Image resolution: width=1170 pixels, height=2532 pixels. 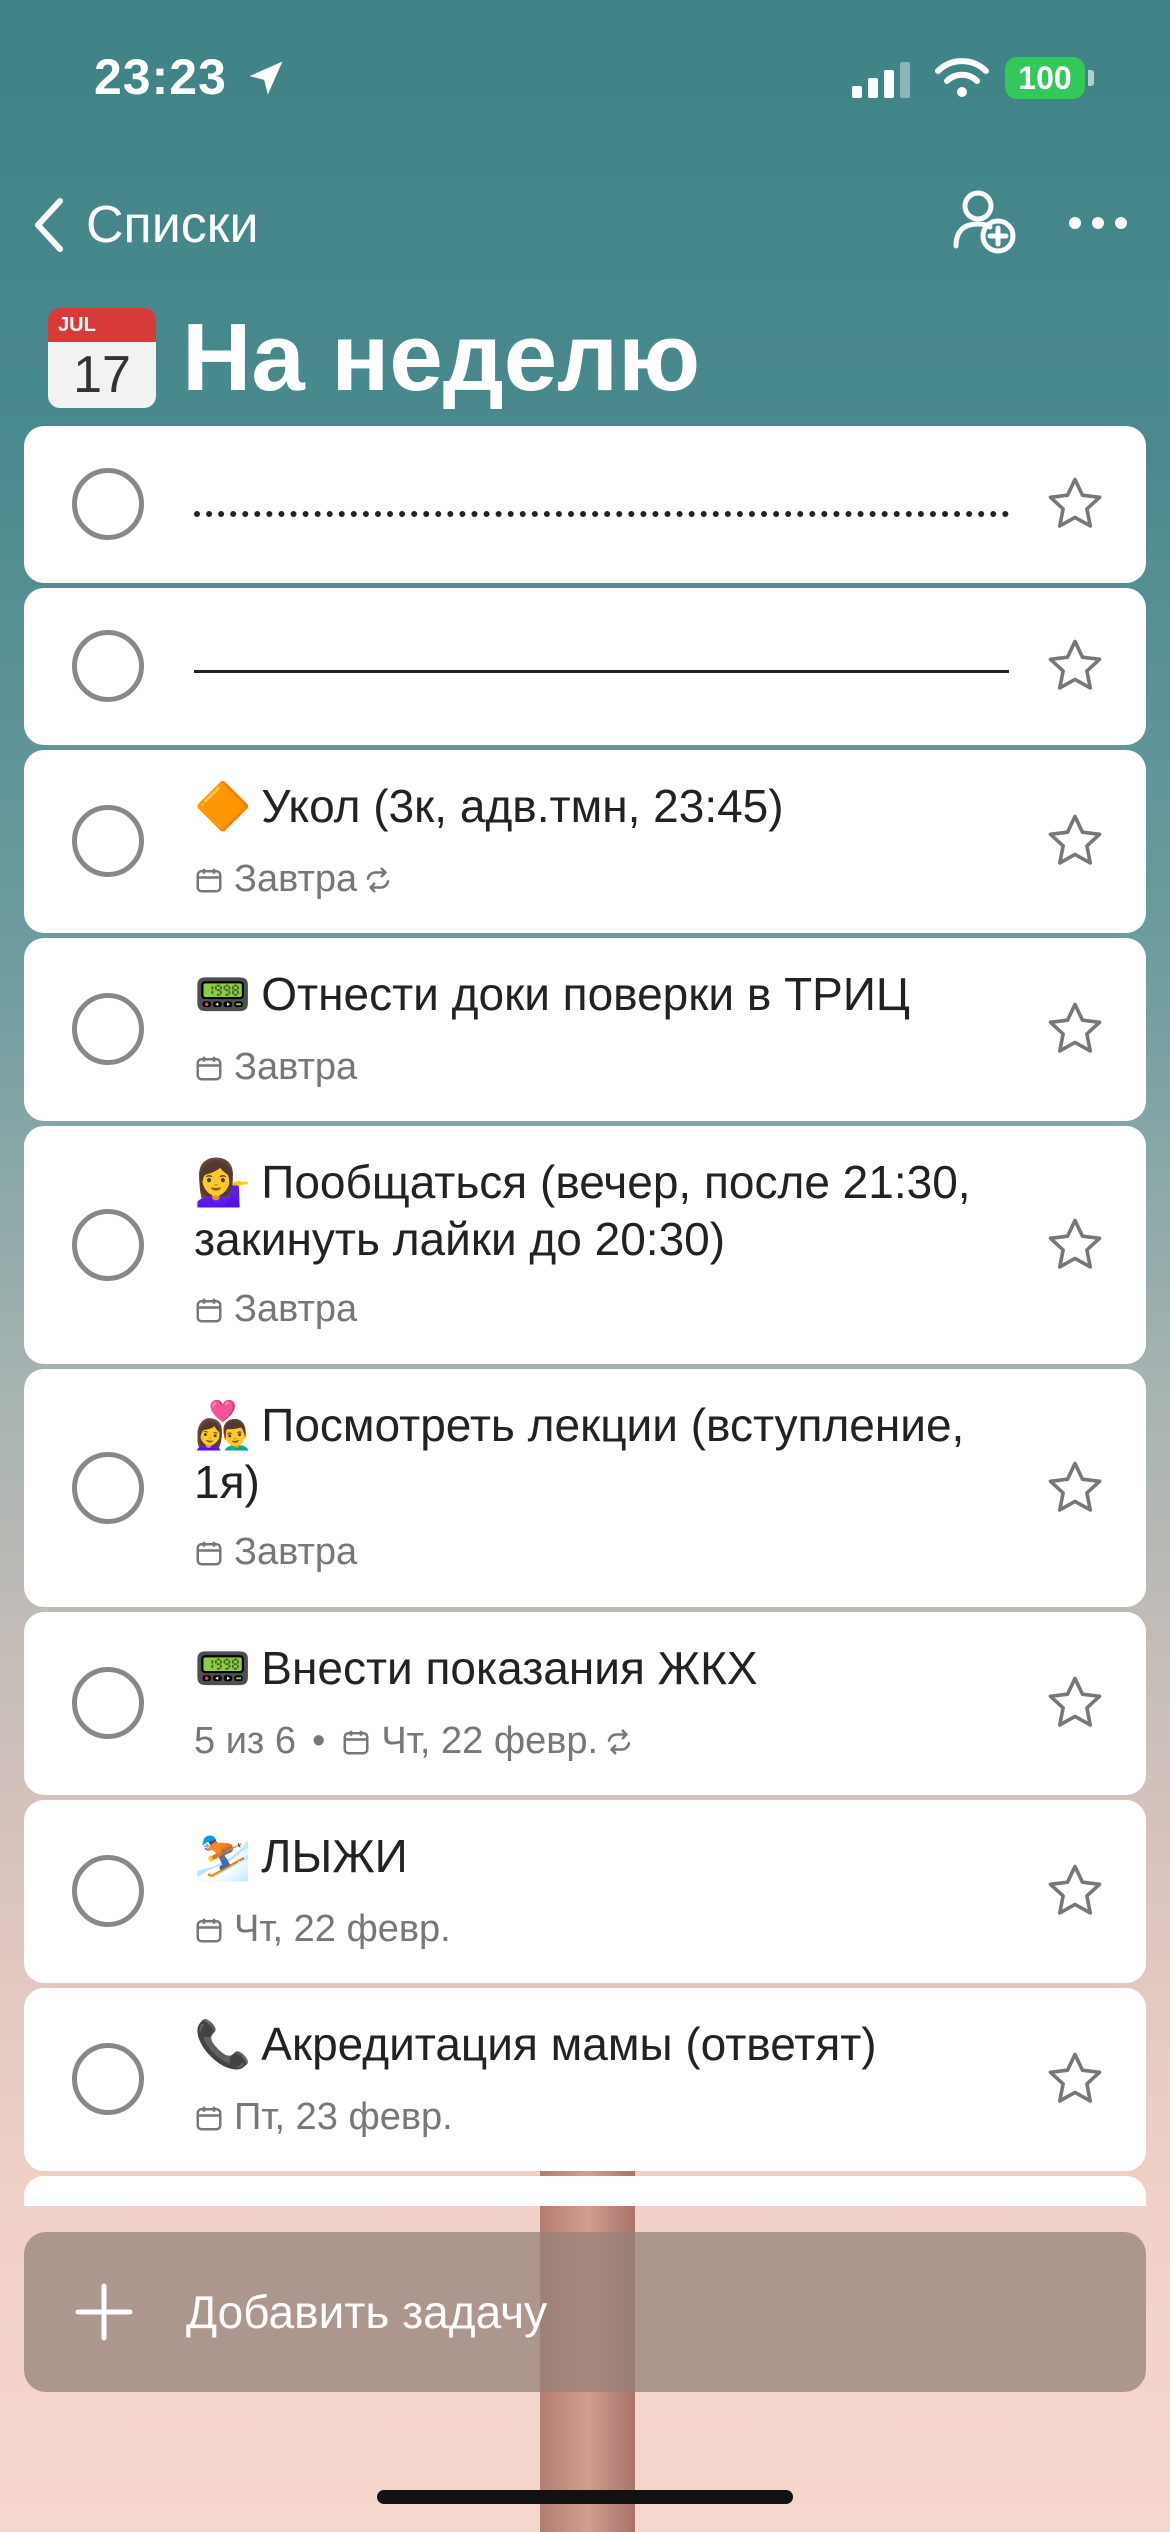 I want to click on task-row: 📟 Отнести доки поверки в ТРИЦ Завтра, so click(x=585, y=1029).